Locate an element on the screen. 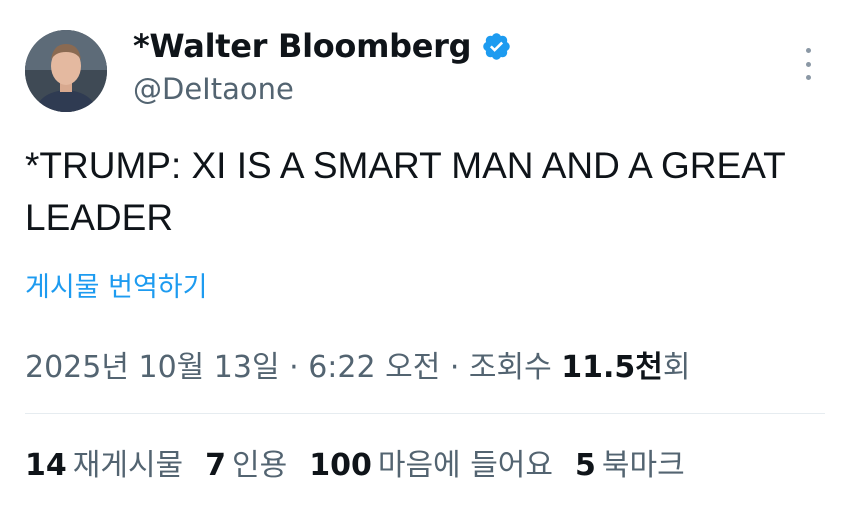 This screenshot has height=507, width=850. views-label: 조회수 is located at coordinates (510, 367).